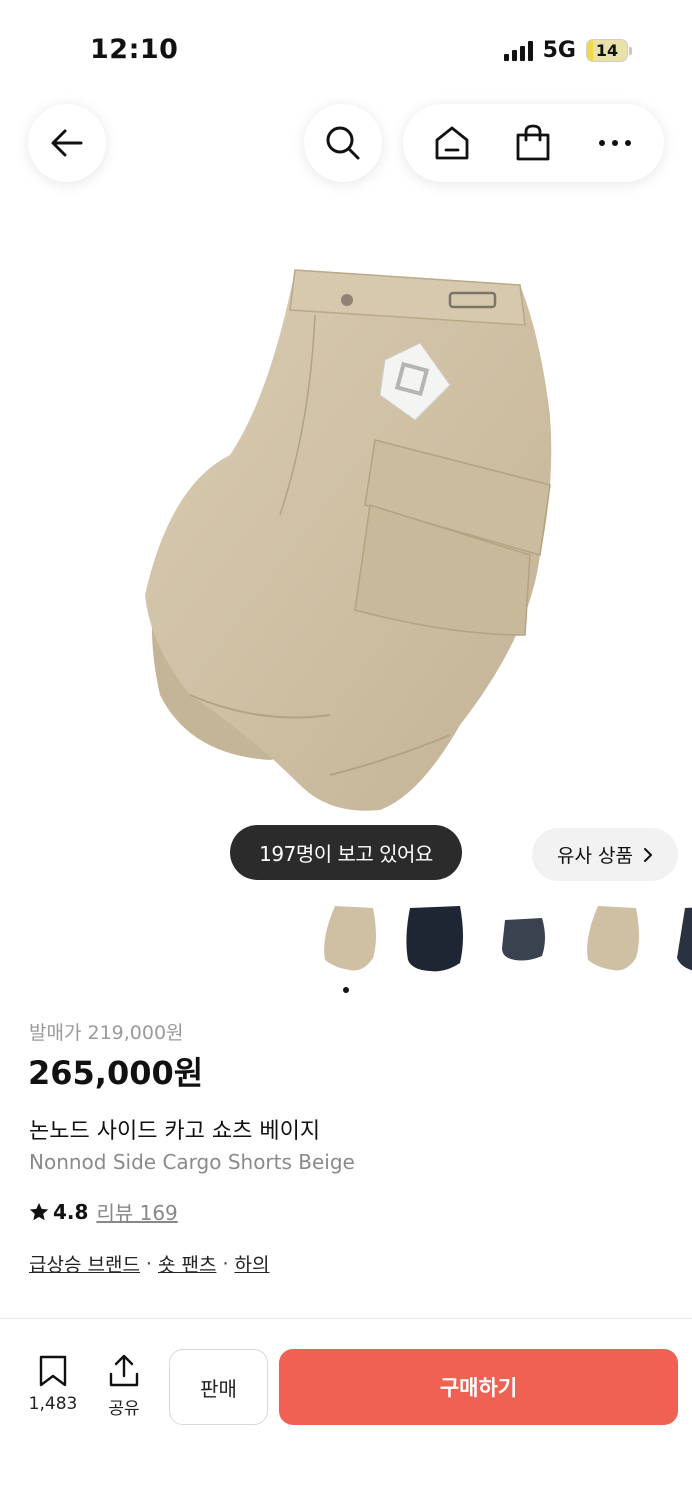  What do you see at coordinates (84, 1263) in the screenshot?
I see `category-link-trending-brand: 급상승 브랜드` at bounding box center [84, 1263].